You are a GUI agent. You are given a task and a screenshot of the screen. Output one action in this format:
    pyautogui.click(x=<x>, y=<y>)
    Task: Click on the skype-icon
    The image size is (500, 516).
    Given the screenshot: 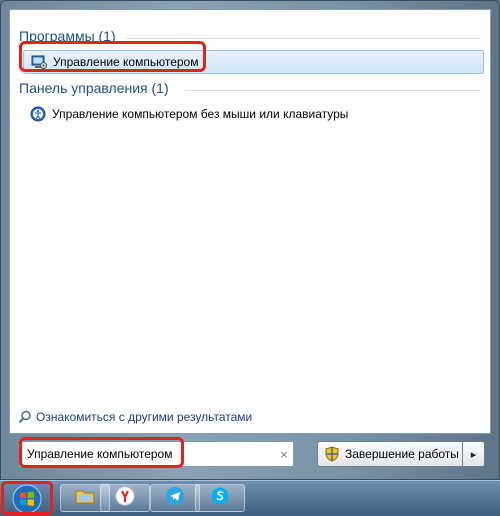 What is the action you would take?
    pyautogui.click(x=220, y=498)
    